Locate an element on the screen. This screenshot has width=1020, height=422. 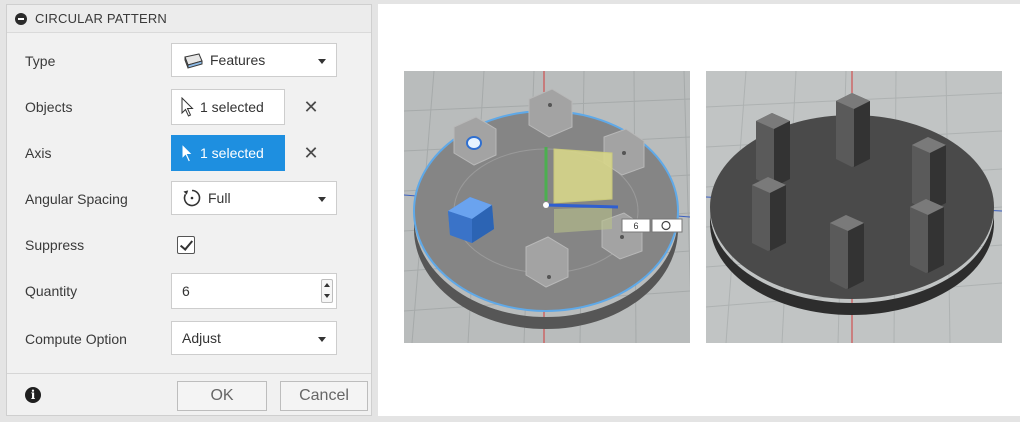
angular-spacing-value: Full is located at coordinates (219, 198).